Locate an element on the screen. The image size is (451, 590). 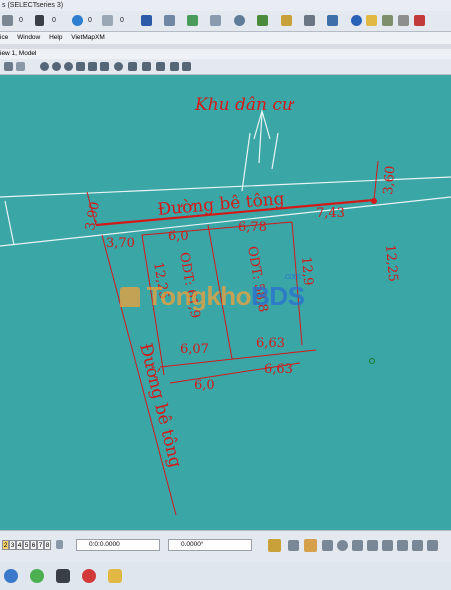
snap-nearest-icon is located at coordinates (310, 545).